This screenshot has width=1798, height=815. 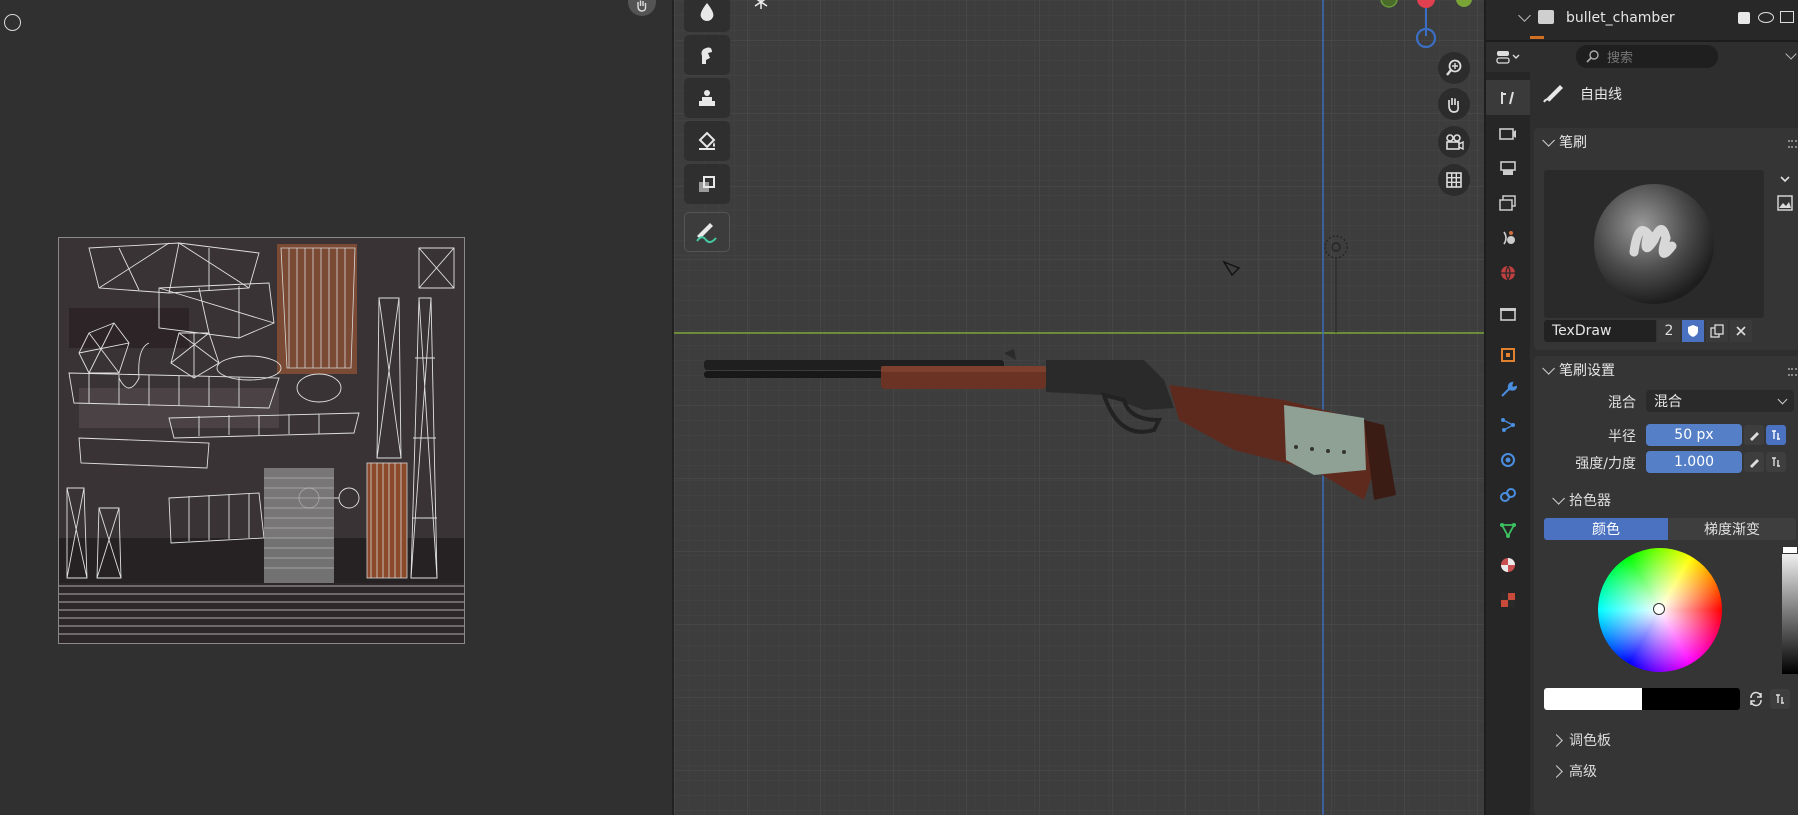 I want to click on eye-icon, so click(x=1766, y=17).